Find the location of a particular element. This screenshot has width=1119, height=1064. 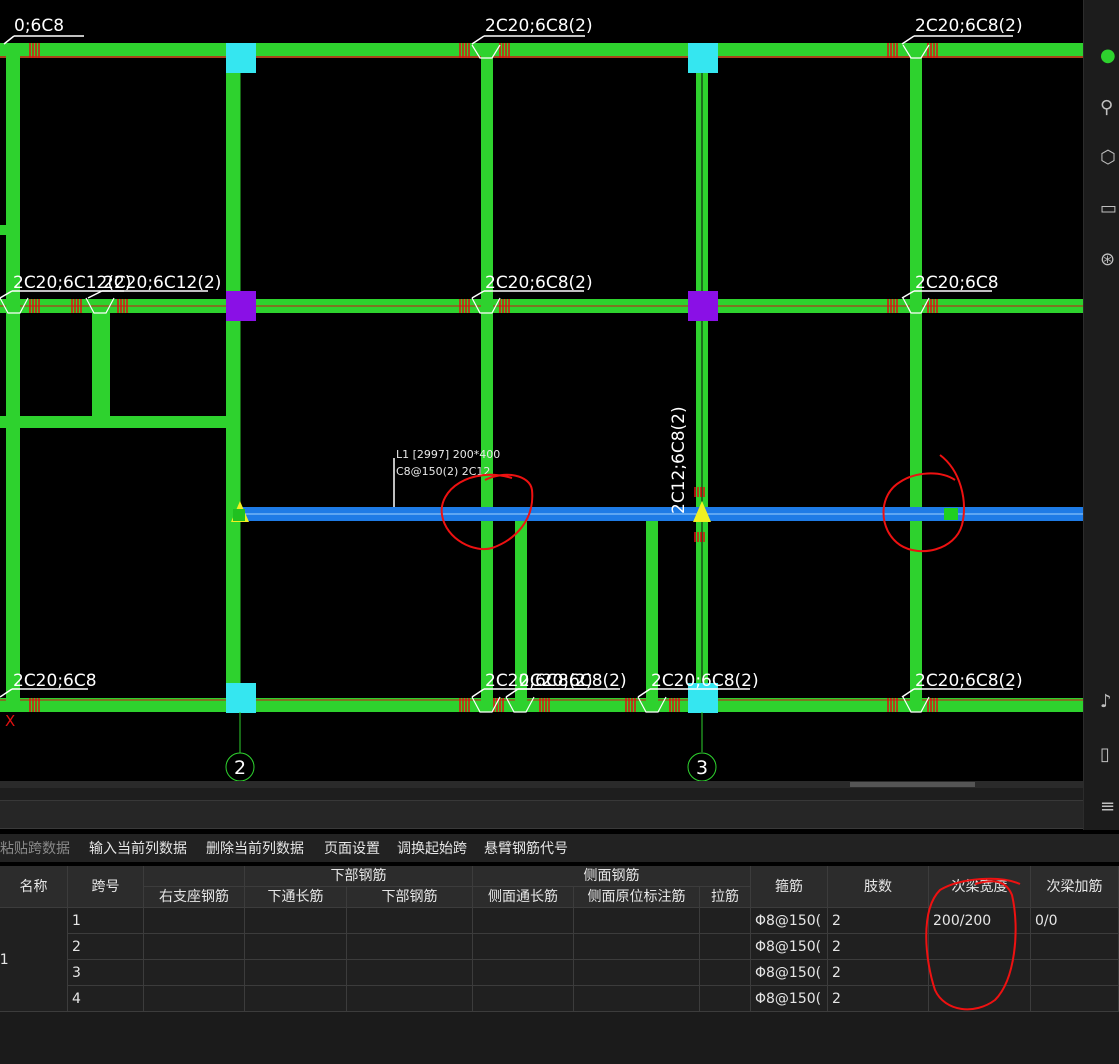

beam-label-top-mid: 2C20;6C8(2) is located at coordinates (539, 26).